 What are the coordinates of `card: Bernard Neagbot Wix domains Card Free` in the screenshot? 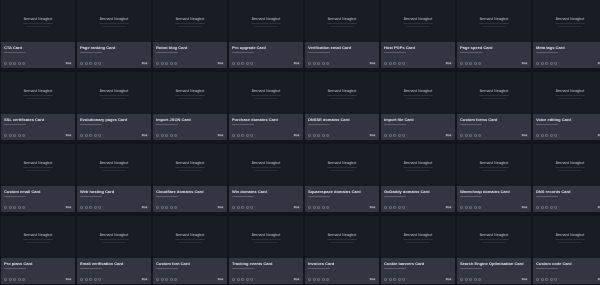 It's located at (266, 178).